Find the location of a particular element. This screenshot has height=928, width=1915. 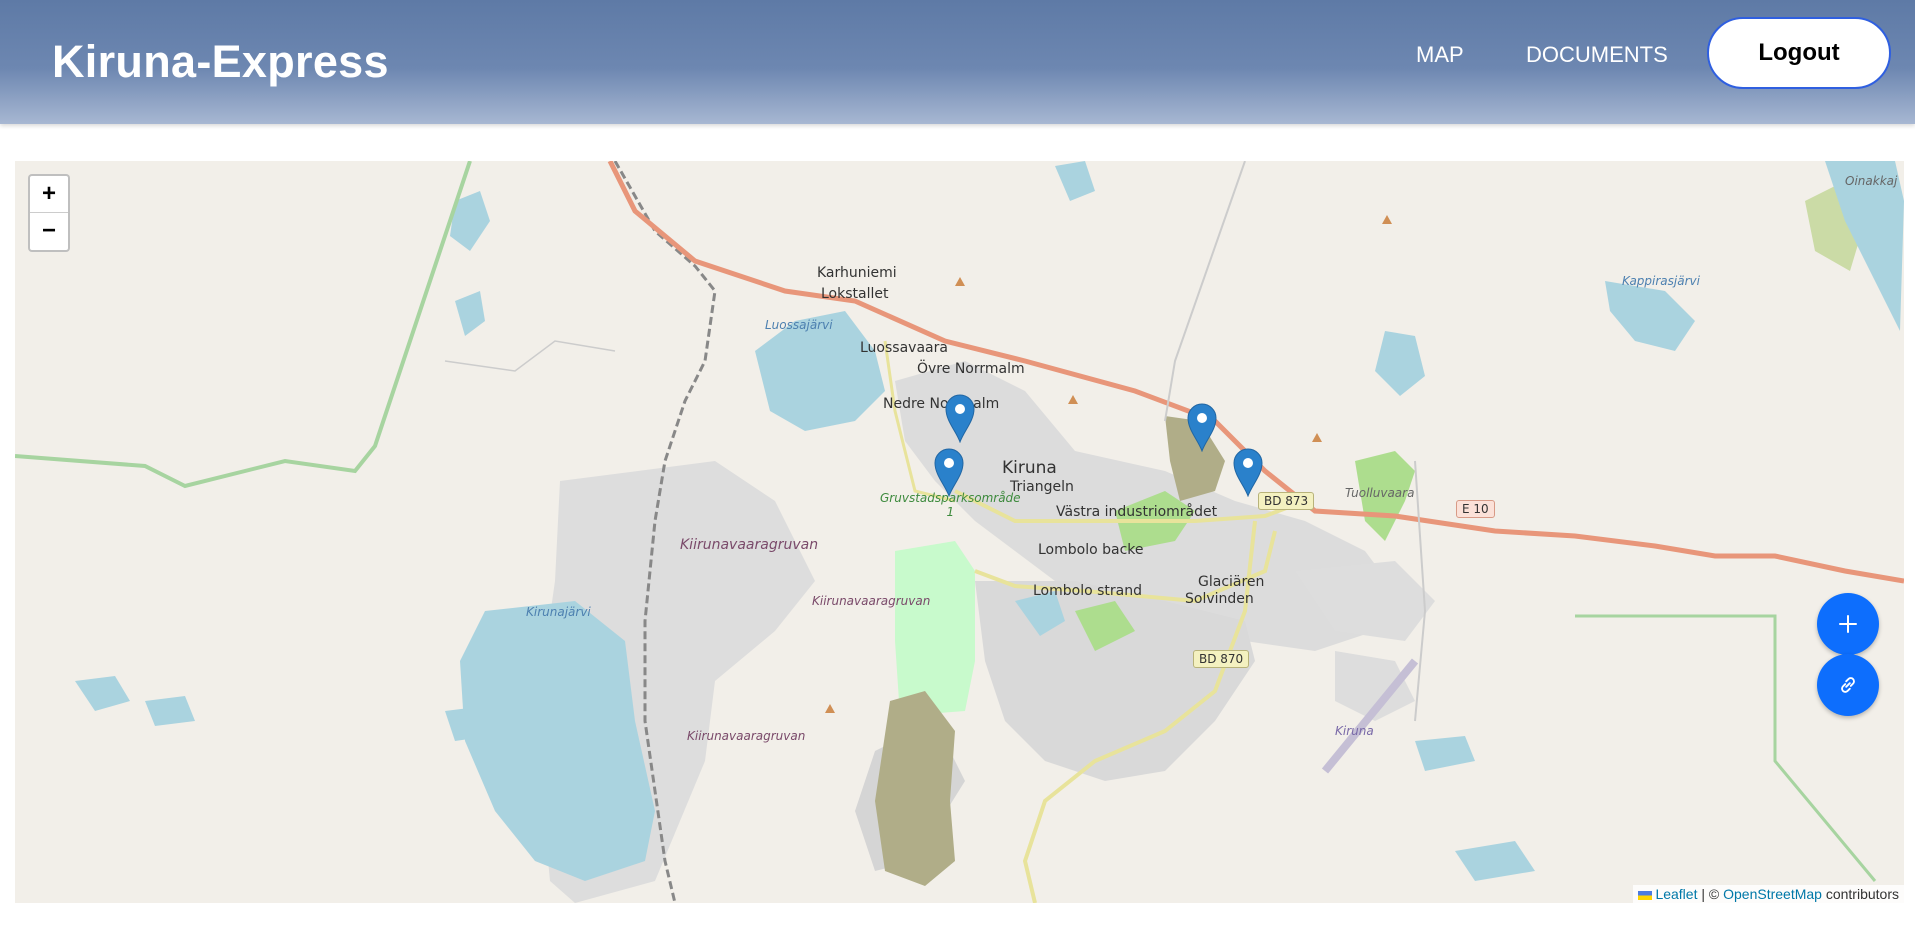

openstreetmap-link: OpenStreetMap is located at coordinates (1772, 894).